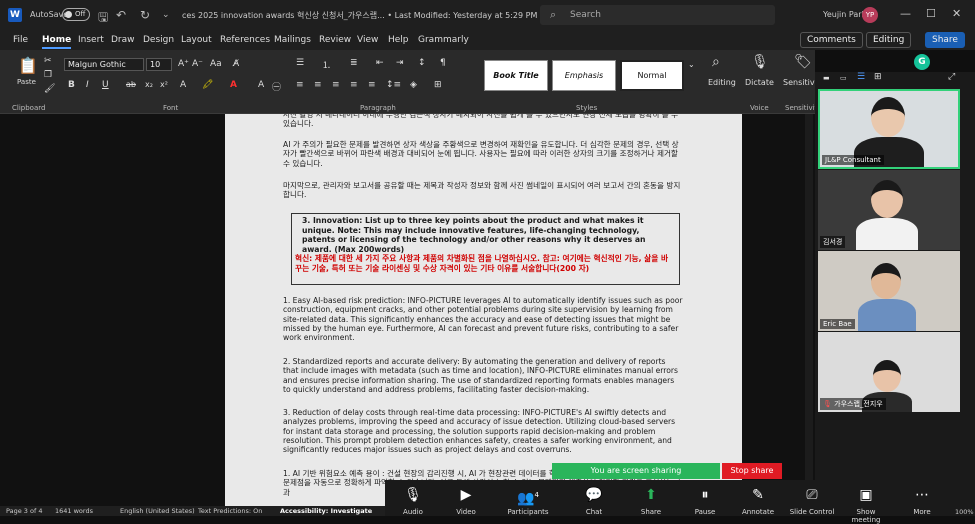 This screenshot has width=975, height=524. What do you see at coordinates (71, 85) in the screenshot?
I see `bold-icon: B` at bounding box center [71, 85].